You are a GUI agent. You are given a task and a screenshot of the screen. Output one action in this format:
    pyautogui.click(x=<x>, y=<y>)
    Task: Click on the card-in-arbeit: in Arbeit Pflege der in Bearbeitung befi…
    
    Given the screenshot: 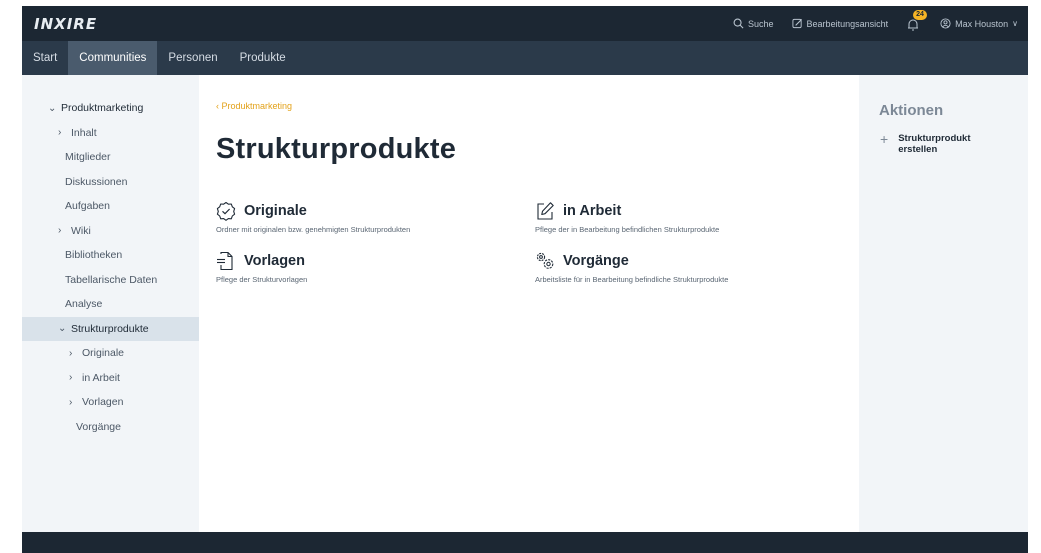 What is the action you would take?
    pyautogui.click(x=627, y=217)
    